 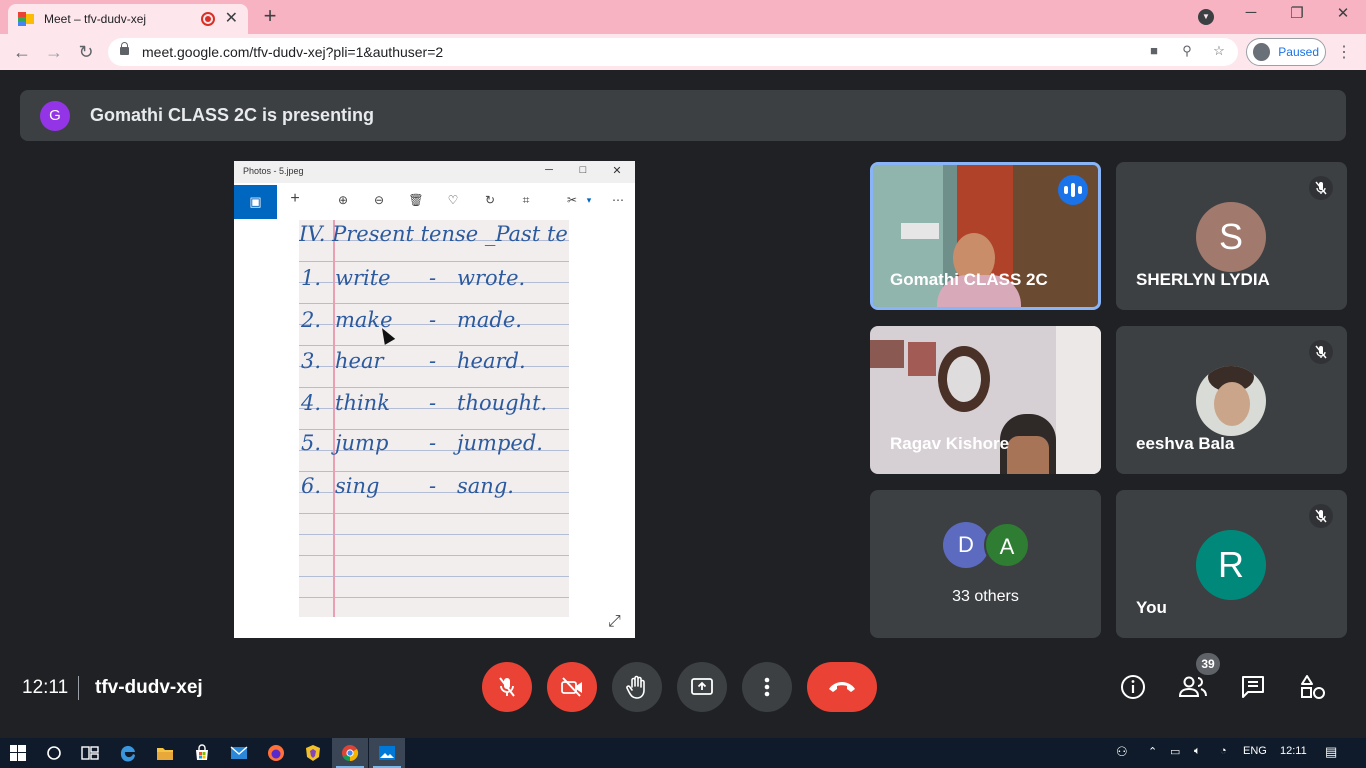 I want to click on task-view-icon, so click(x=90, y=753).